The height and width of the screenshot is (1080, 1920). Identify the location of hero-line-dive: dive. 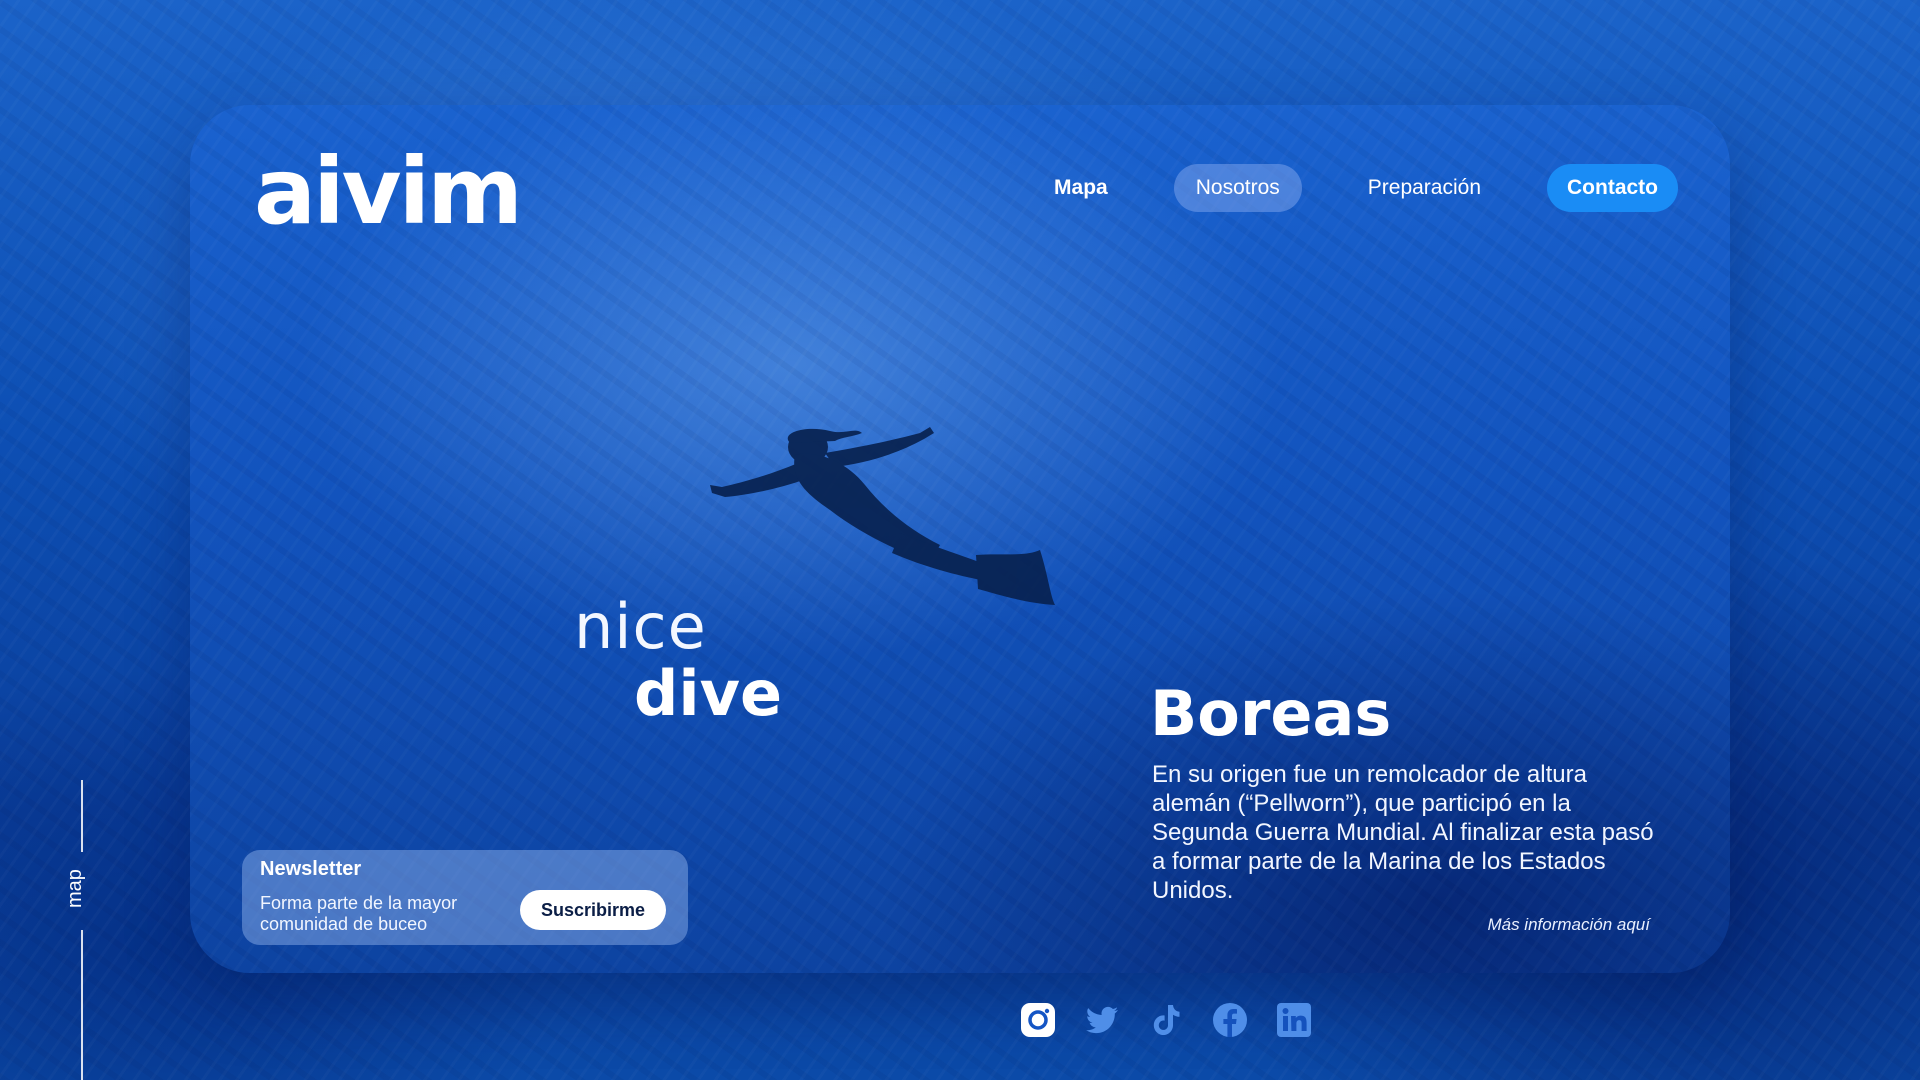
(708, 693).